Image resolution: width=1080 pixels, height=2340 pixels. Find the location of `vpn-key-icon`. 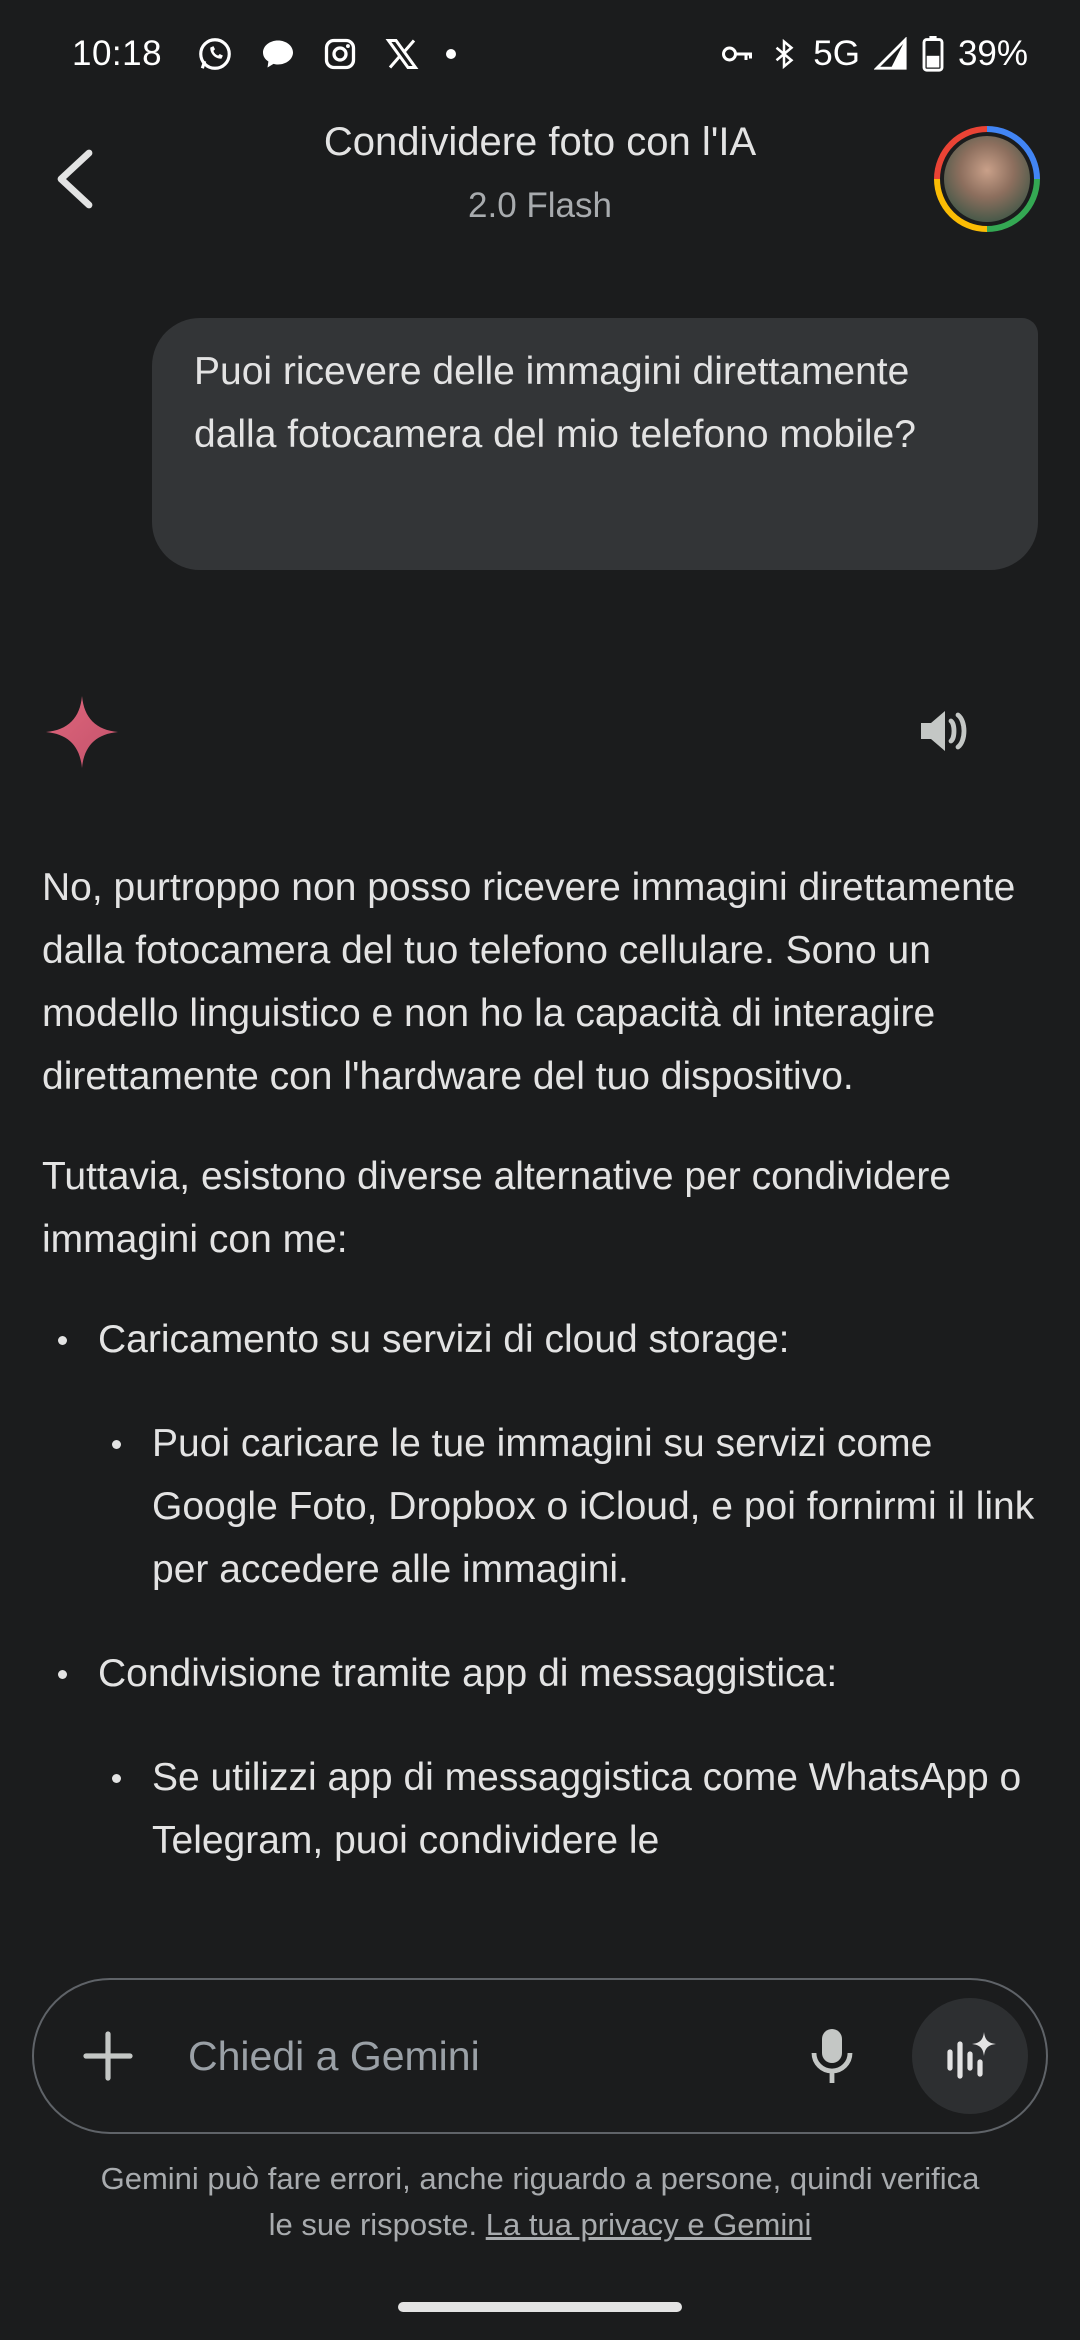

vpn-key-icon is located at coordinates (737, 54).